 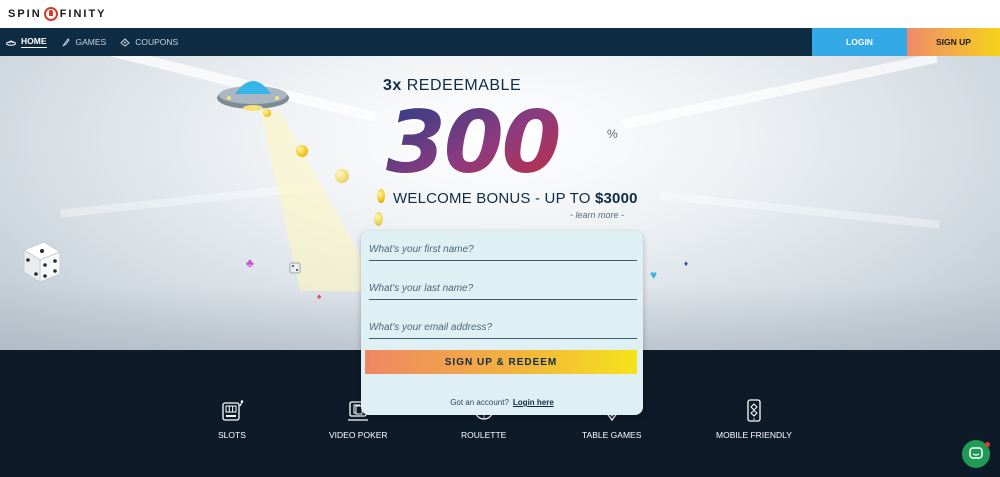 I want to click on promo-multiplier: 3x, so click(x=392, y=85).